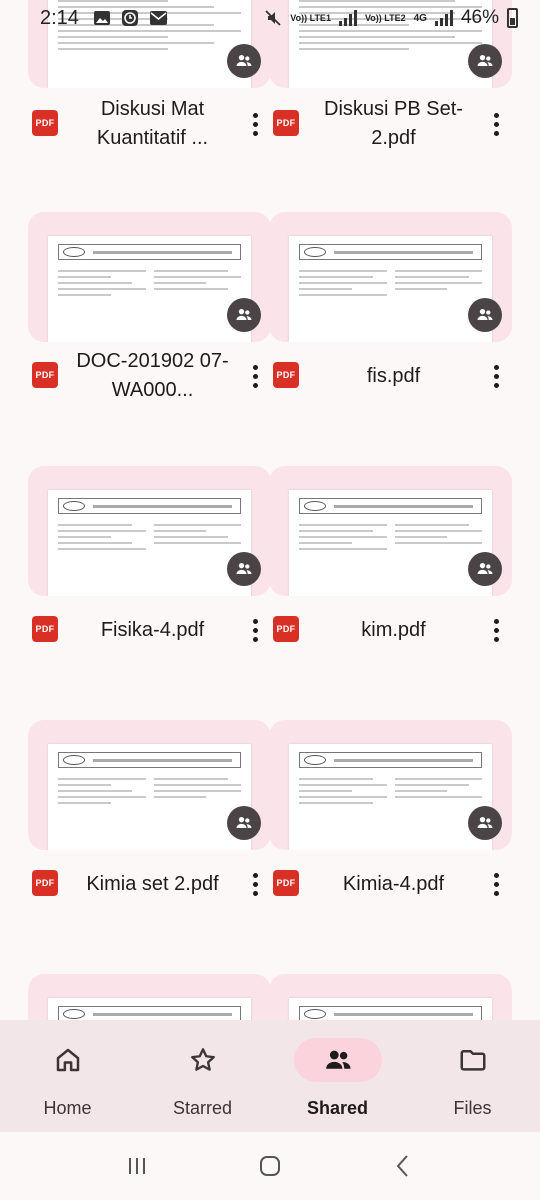 Image resolution: width=540 pixels, height=1200 pixels. I want to click on gallery-notification-icon, so click(101, 18).